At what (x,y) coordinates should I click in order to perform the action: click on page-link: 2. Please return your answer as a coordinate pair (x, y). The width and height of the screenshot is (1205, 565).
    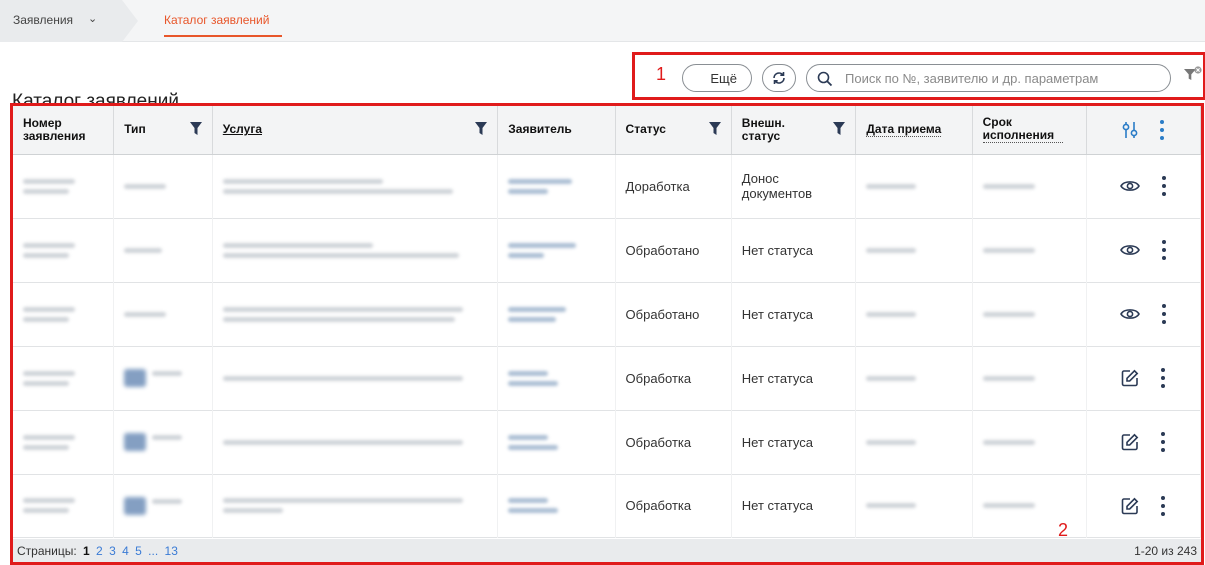
    Looking at the image, I should click on (99, 551).